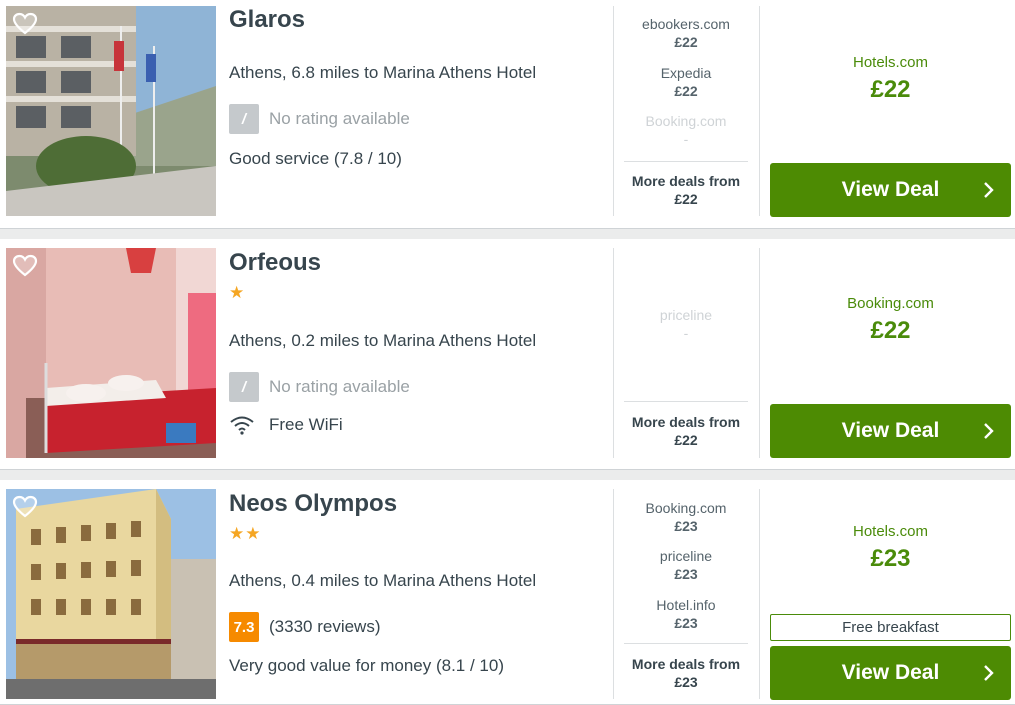  Describe the element at coordinates (245, 533) in the screenshot. I see `star-rating: ★★` at that location.